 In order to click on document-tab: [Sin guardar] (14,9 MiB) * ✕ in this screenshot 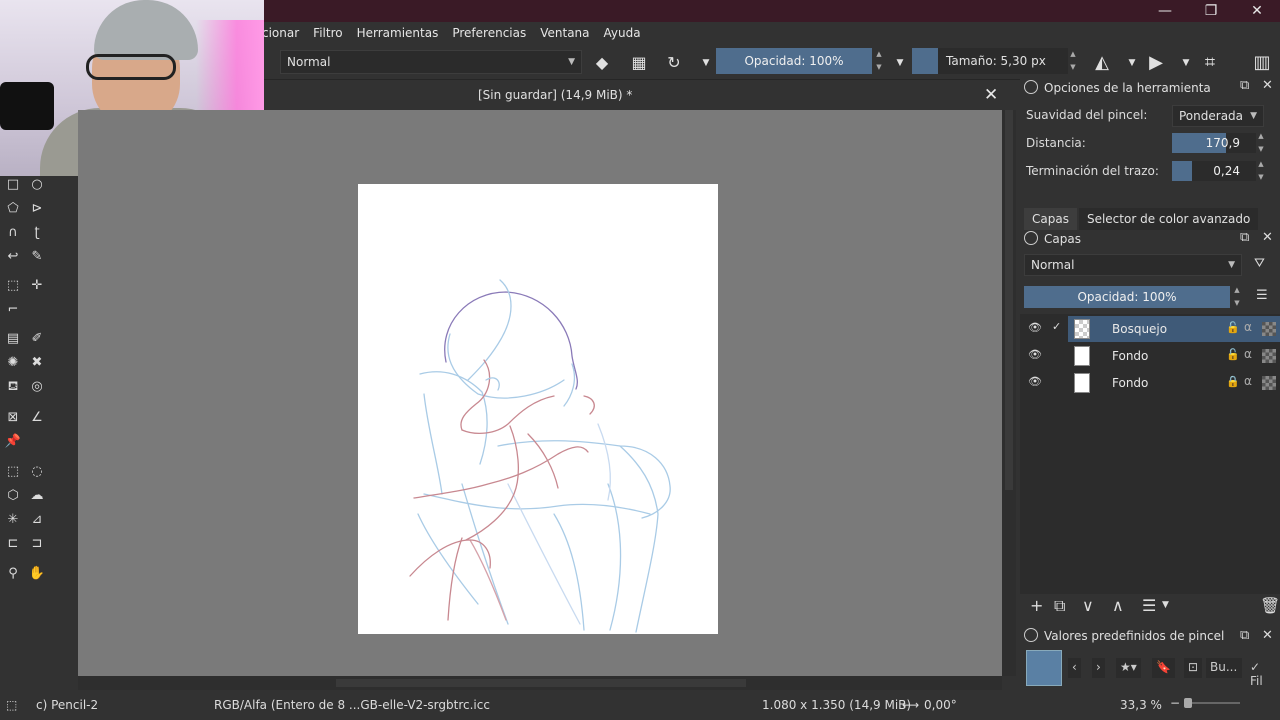, I will do `click(636, 95)`.